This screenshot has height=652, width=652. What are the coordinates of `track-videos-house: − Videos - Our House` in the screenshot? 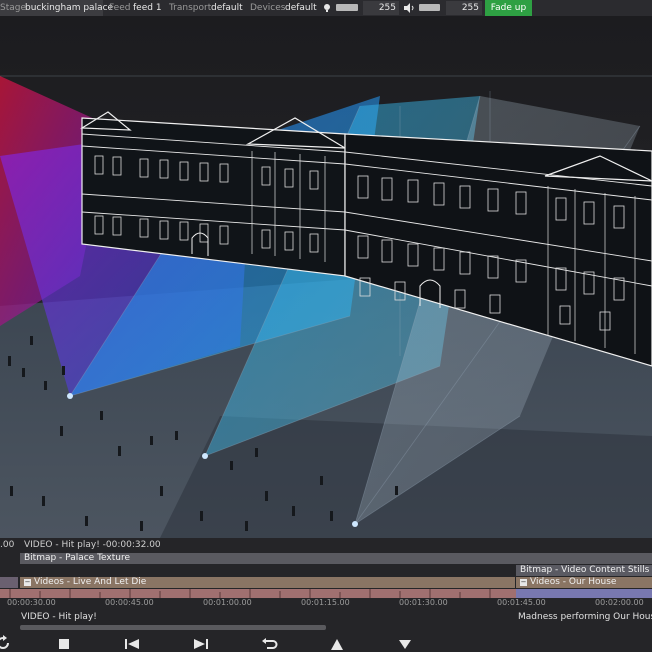 It's located at (584, 582).